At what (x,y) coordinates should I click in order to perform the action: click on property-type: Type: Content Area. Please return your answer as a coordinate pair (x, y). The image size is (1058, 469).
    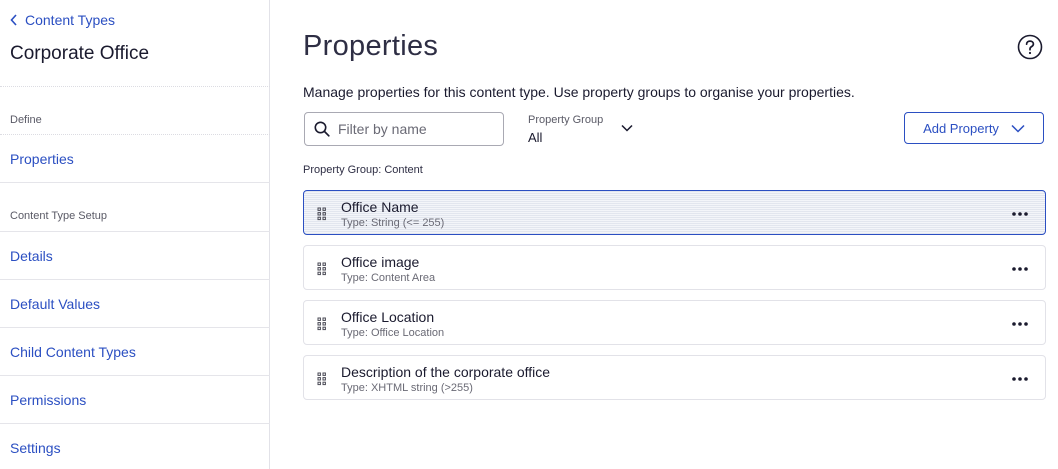
    Looking at the image, I should click on (388, 278).